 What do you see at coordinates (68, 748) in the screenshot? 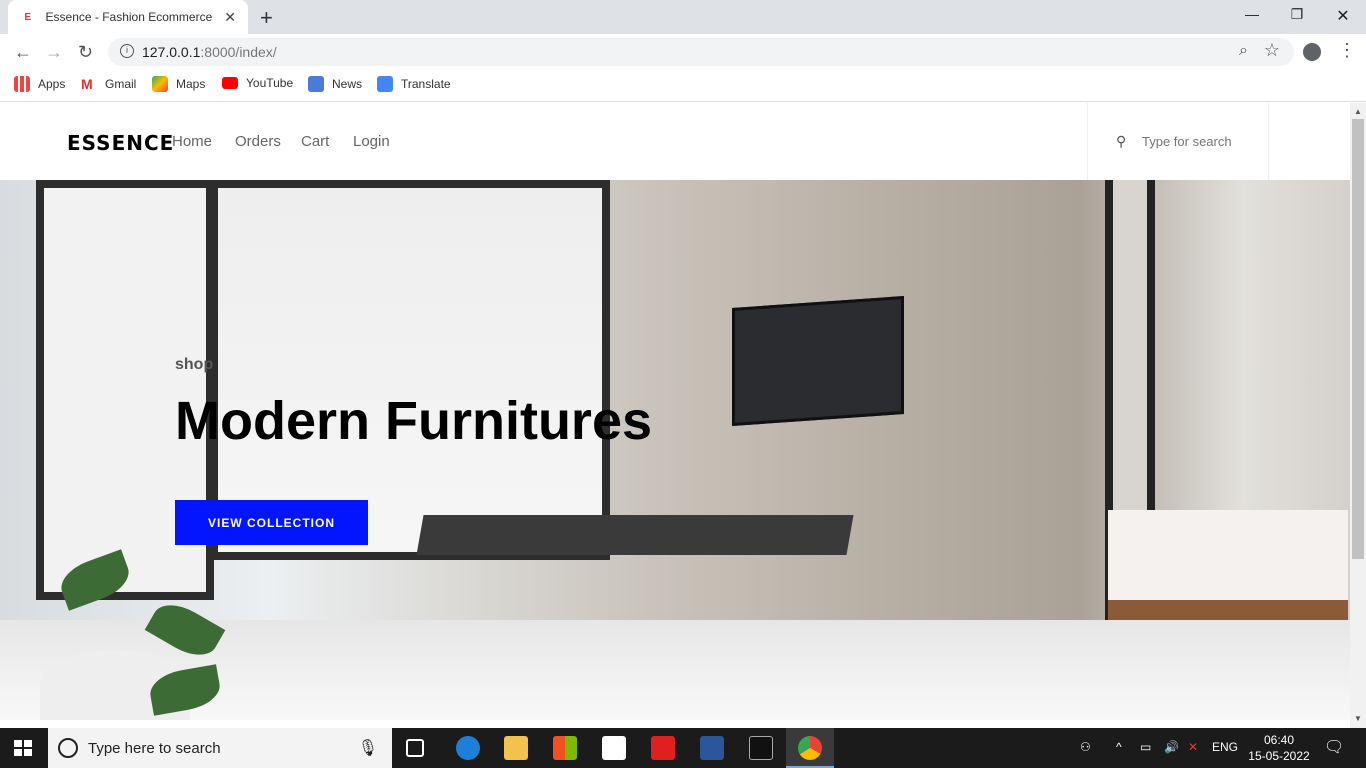
I see `cortana-icon` at bounding box center [68, 748].